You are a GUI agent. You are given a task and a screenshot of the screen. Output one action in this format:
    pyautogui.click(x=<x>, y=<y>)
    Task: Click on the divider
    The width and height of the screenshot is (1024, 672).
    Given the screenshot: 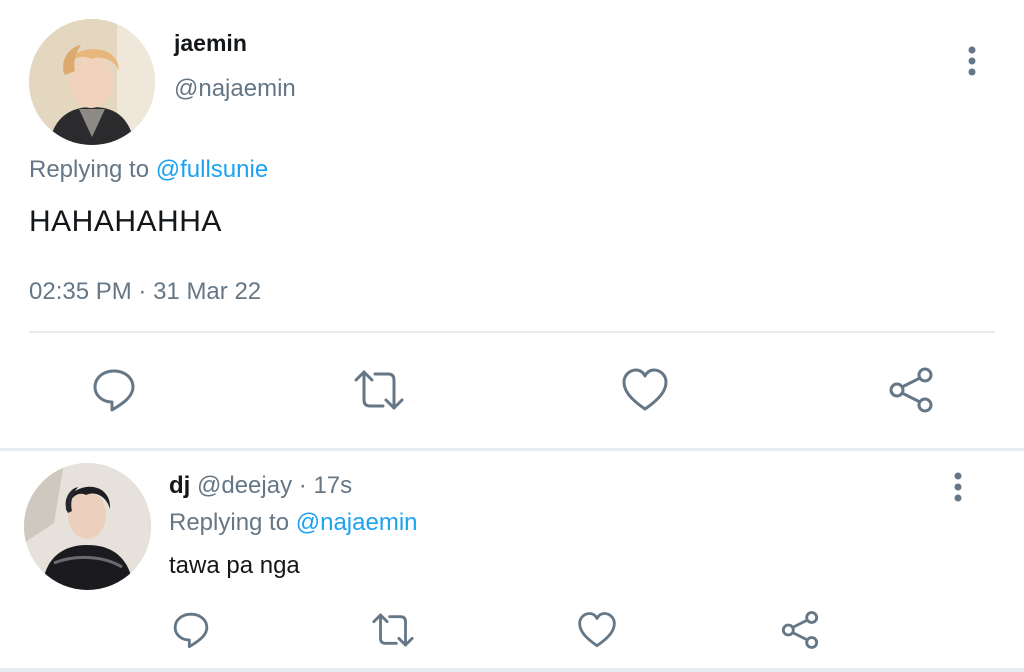 What is the action you would take?
    pyautogui.click(x=512, y=332)
    